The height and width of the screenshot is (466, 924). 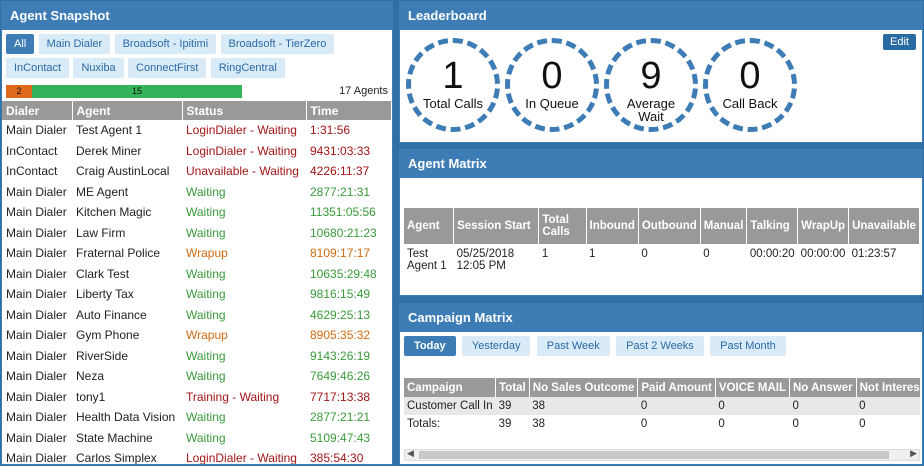 I want to click on cell-time: 5109:47:43, so click(x=340, y=437).